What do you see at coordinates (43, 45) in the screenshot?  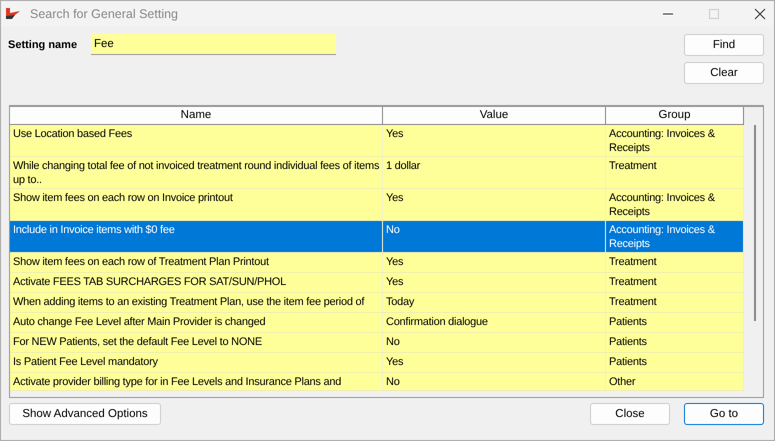 I see `setting-name-label: Setting name` at bounding box center [43, 45].